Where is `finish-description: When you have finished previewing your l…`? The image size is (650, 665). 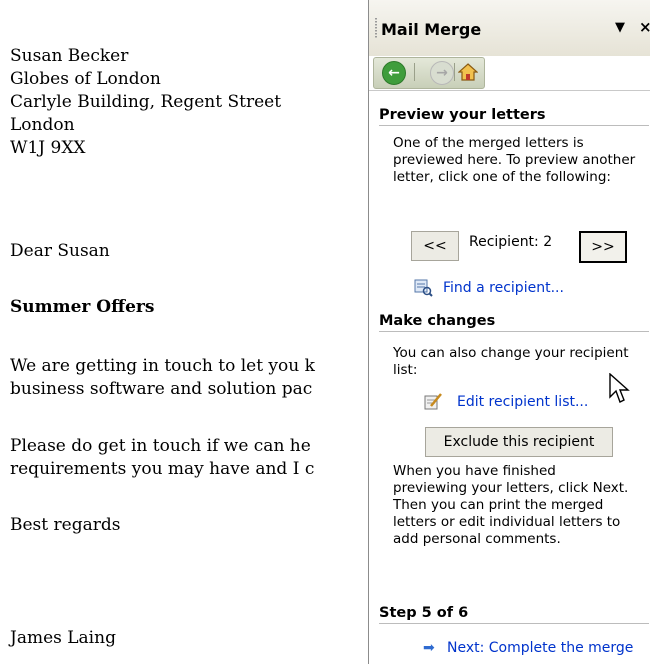
finish-description: When you have finished previewing your l… is located at coordinates (511, 505).